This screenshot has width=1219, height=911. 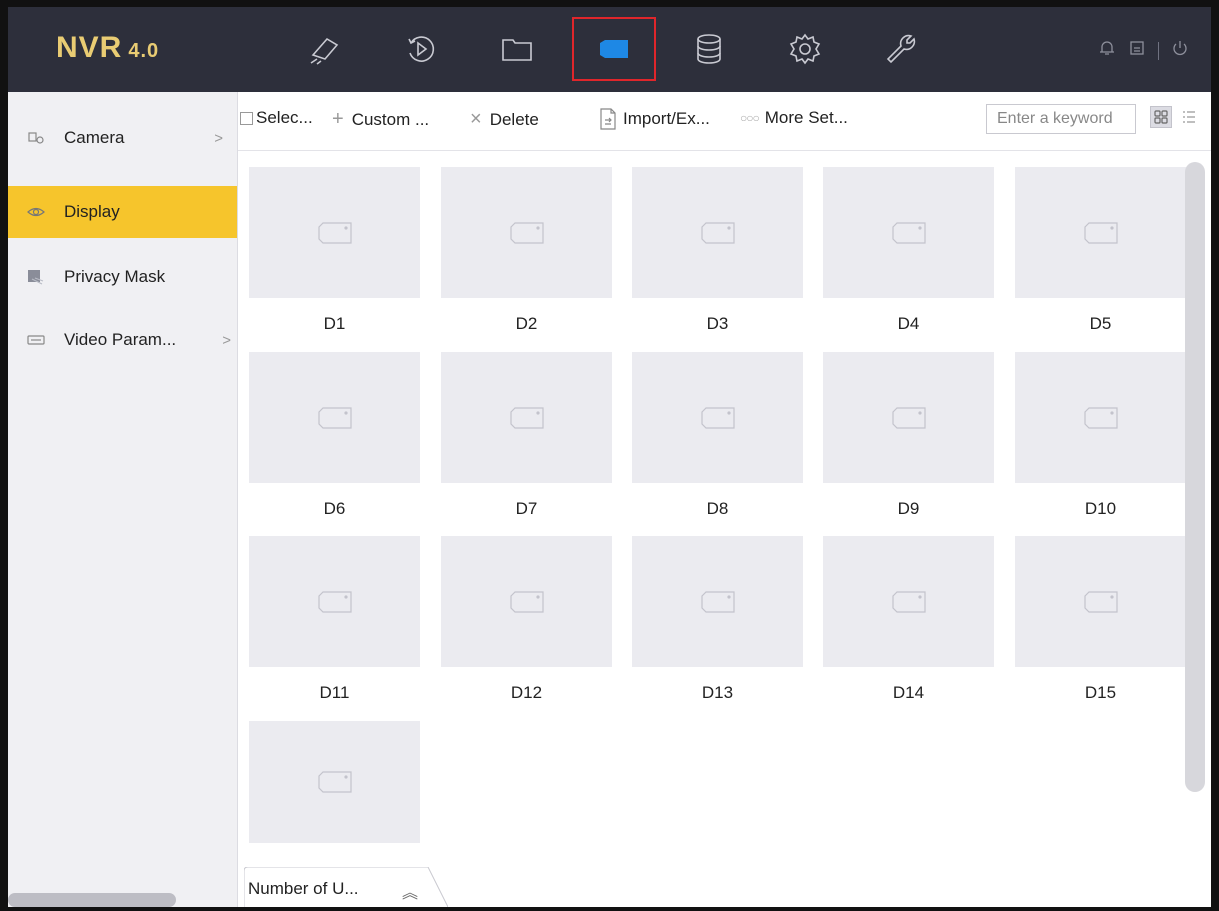 What do you see at coordinates (36, 212) in the screenshot?
I see `eye-icon` at bounding box center [36, 212].